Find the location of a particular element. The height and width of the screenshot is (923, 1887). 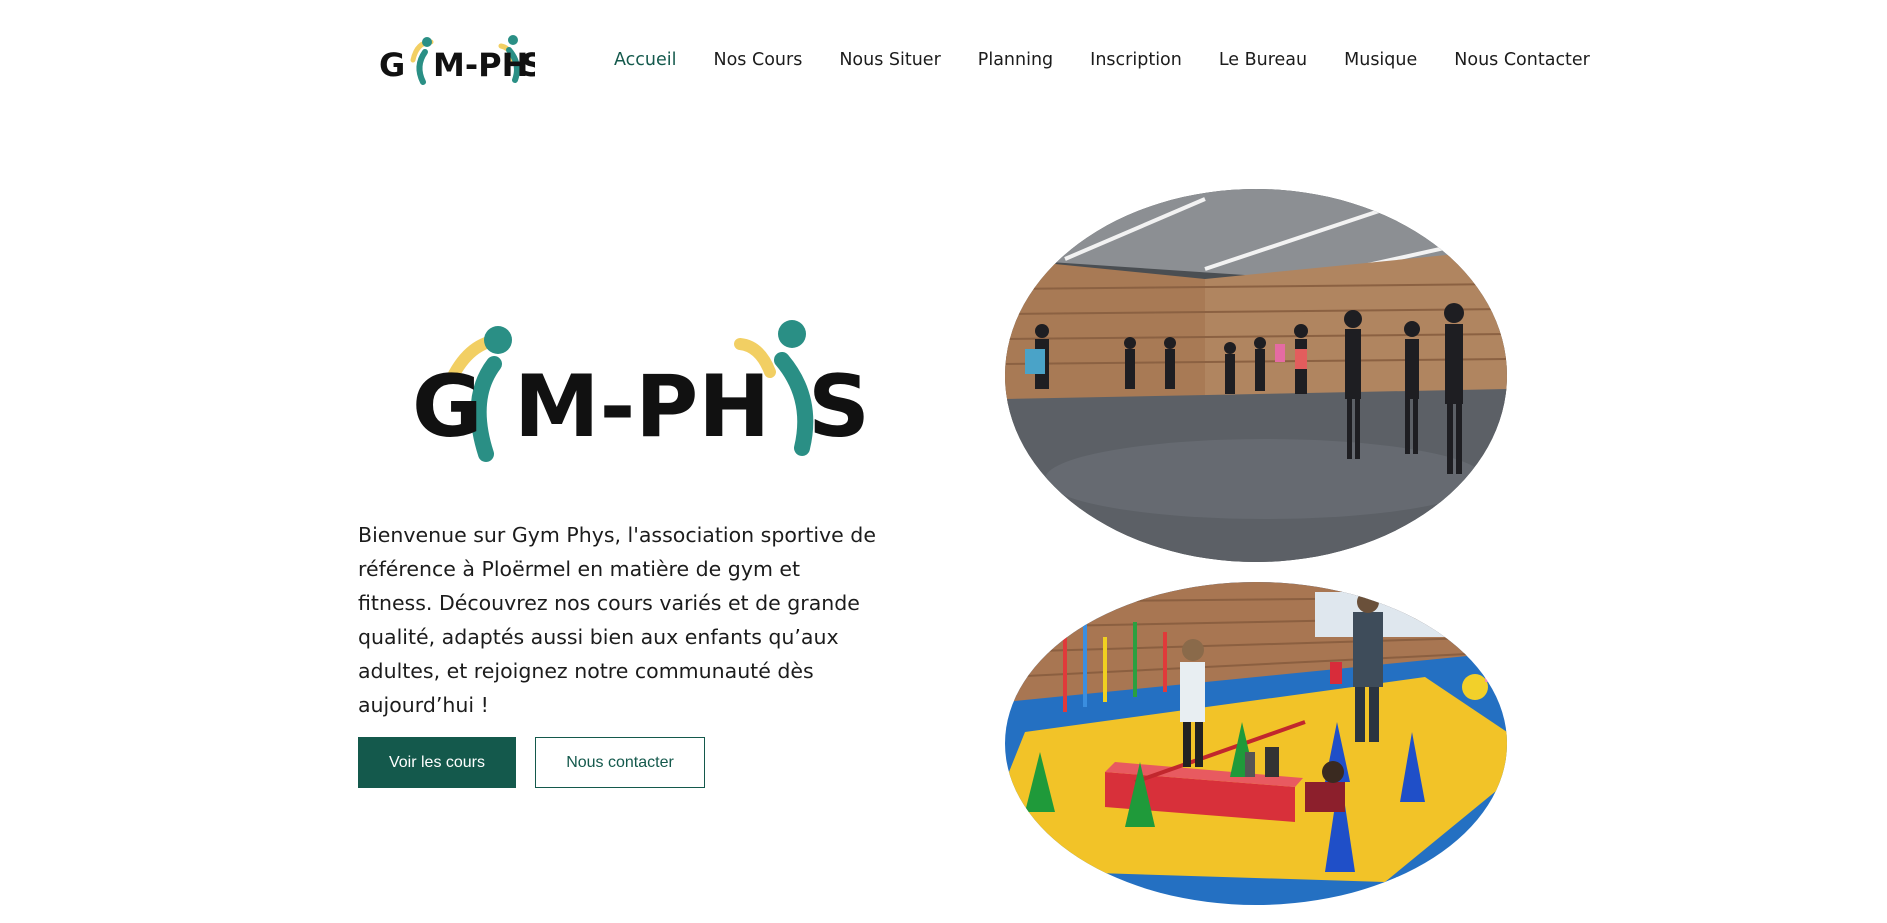

nav-item-nous-contacter: Nous Contacter is located at coordinates (1522, 60).